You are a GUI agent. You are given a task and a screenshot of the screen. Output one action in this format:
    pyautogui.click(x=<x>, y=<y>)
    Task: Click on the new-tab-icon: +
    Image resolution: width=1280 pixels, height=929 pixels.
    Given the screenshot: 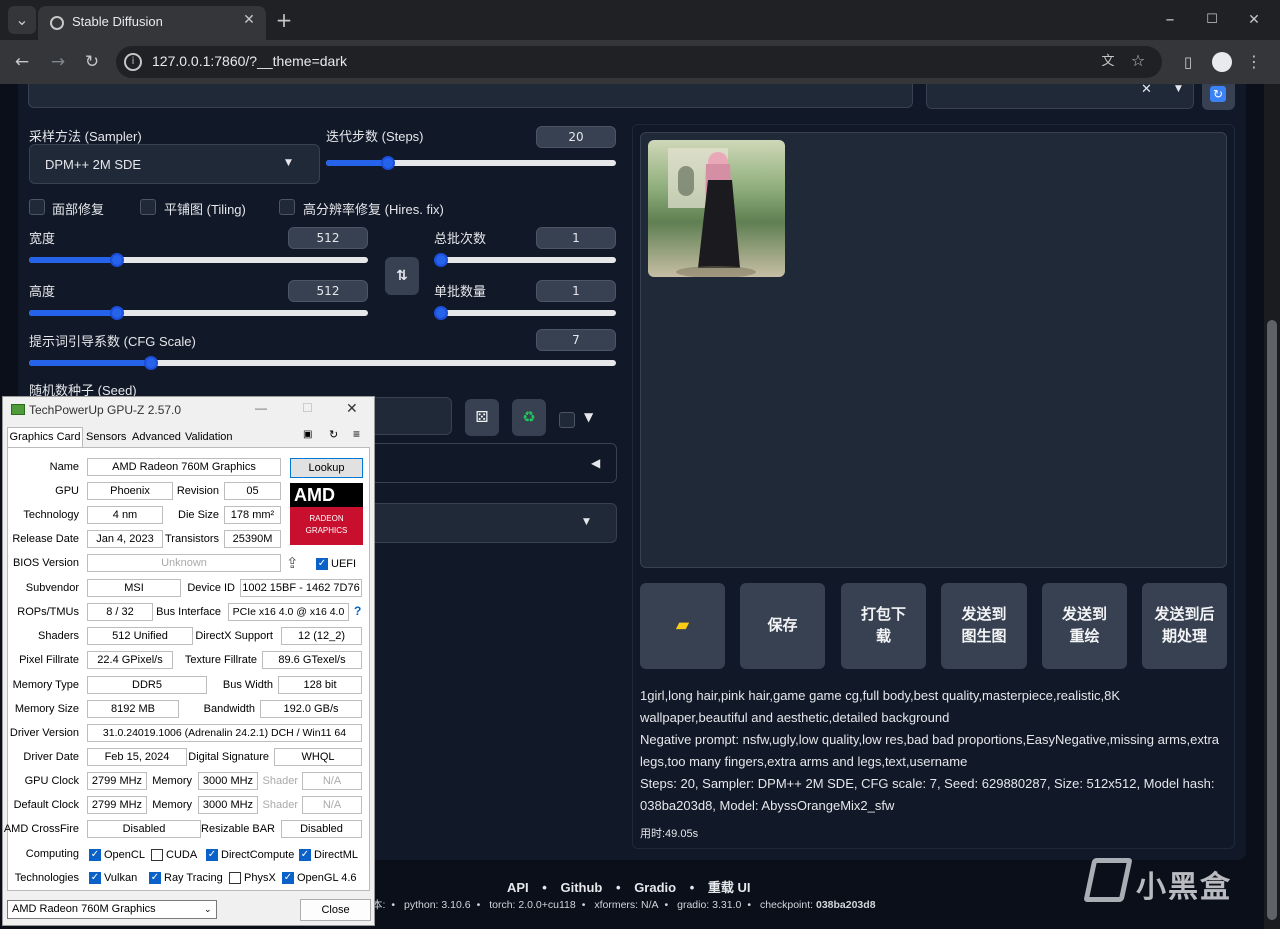 What is the action you would take?
    pyautogui.click(x=284, y=20)
    